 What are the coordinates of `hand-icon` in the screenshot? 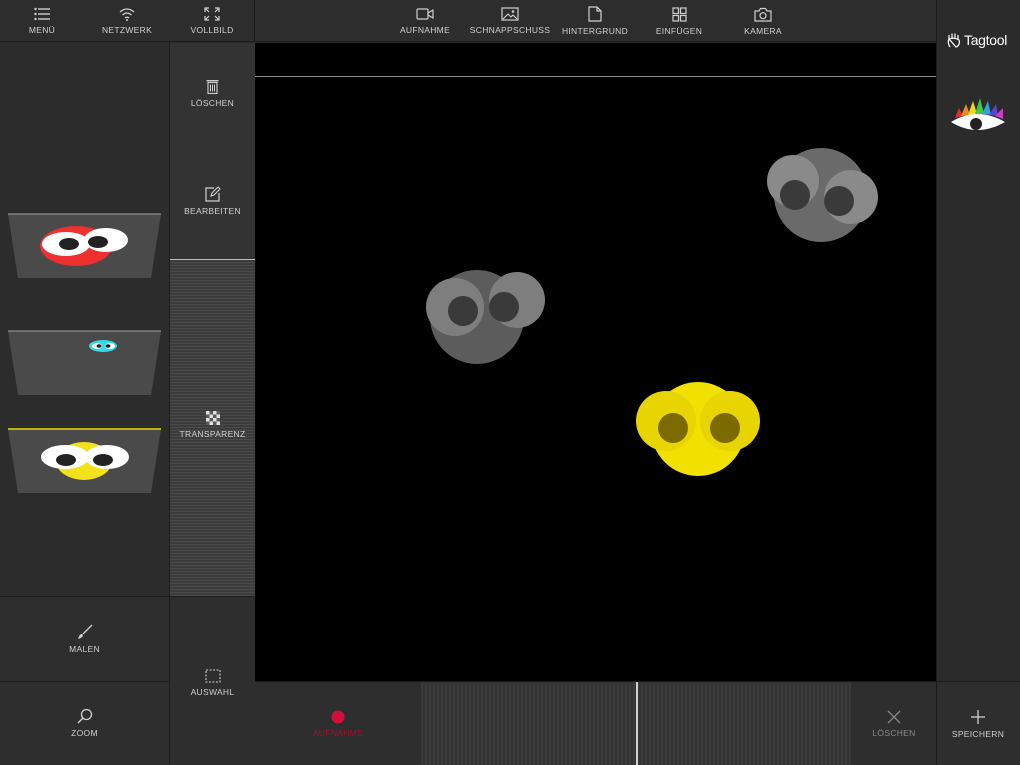 It's located at (953, 40).